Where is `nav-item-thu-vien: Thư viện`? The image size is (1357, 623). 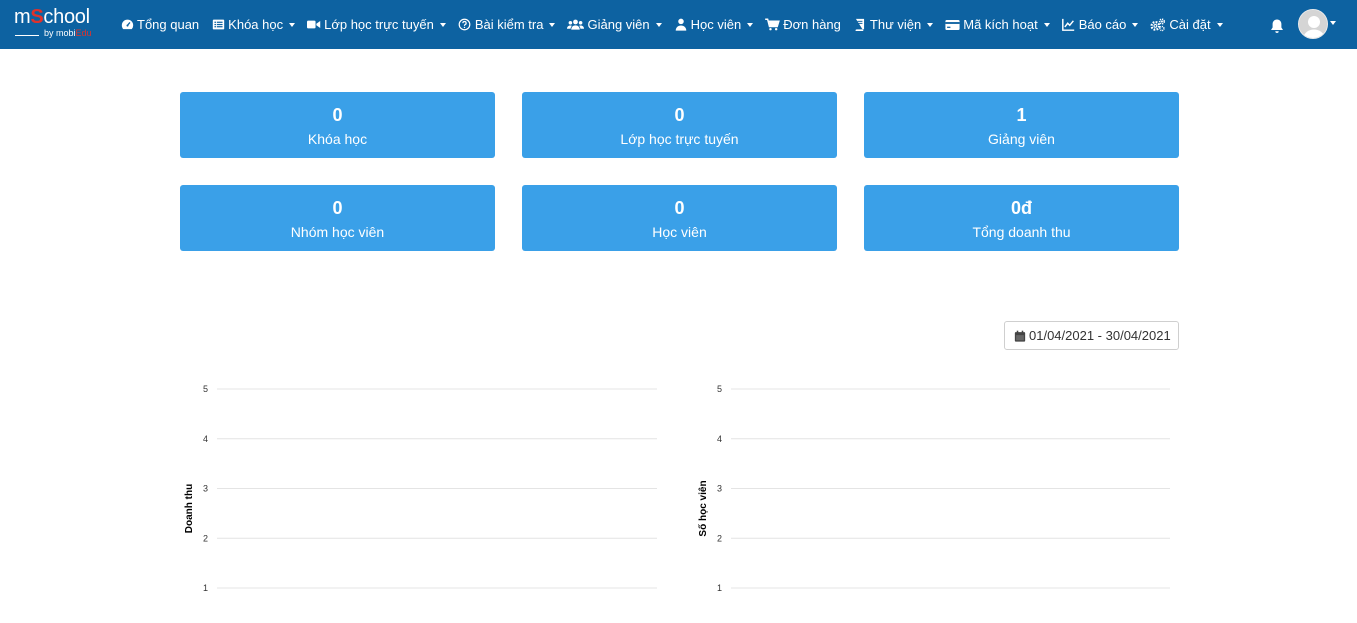 nav-item-thu-vien: Thư viện is located at coordinates (893, 24).